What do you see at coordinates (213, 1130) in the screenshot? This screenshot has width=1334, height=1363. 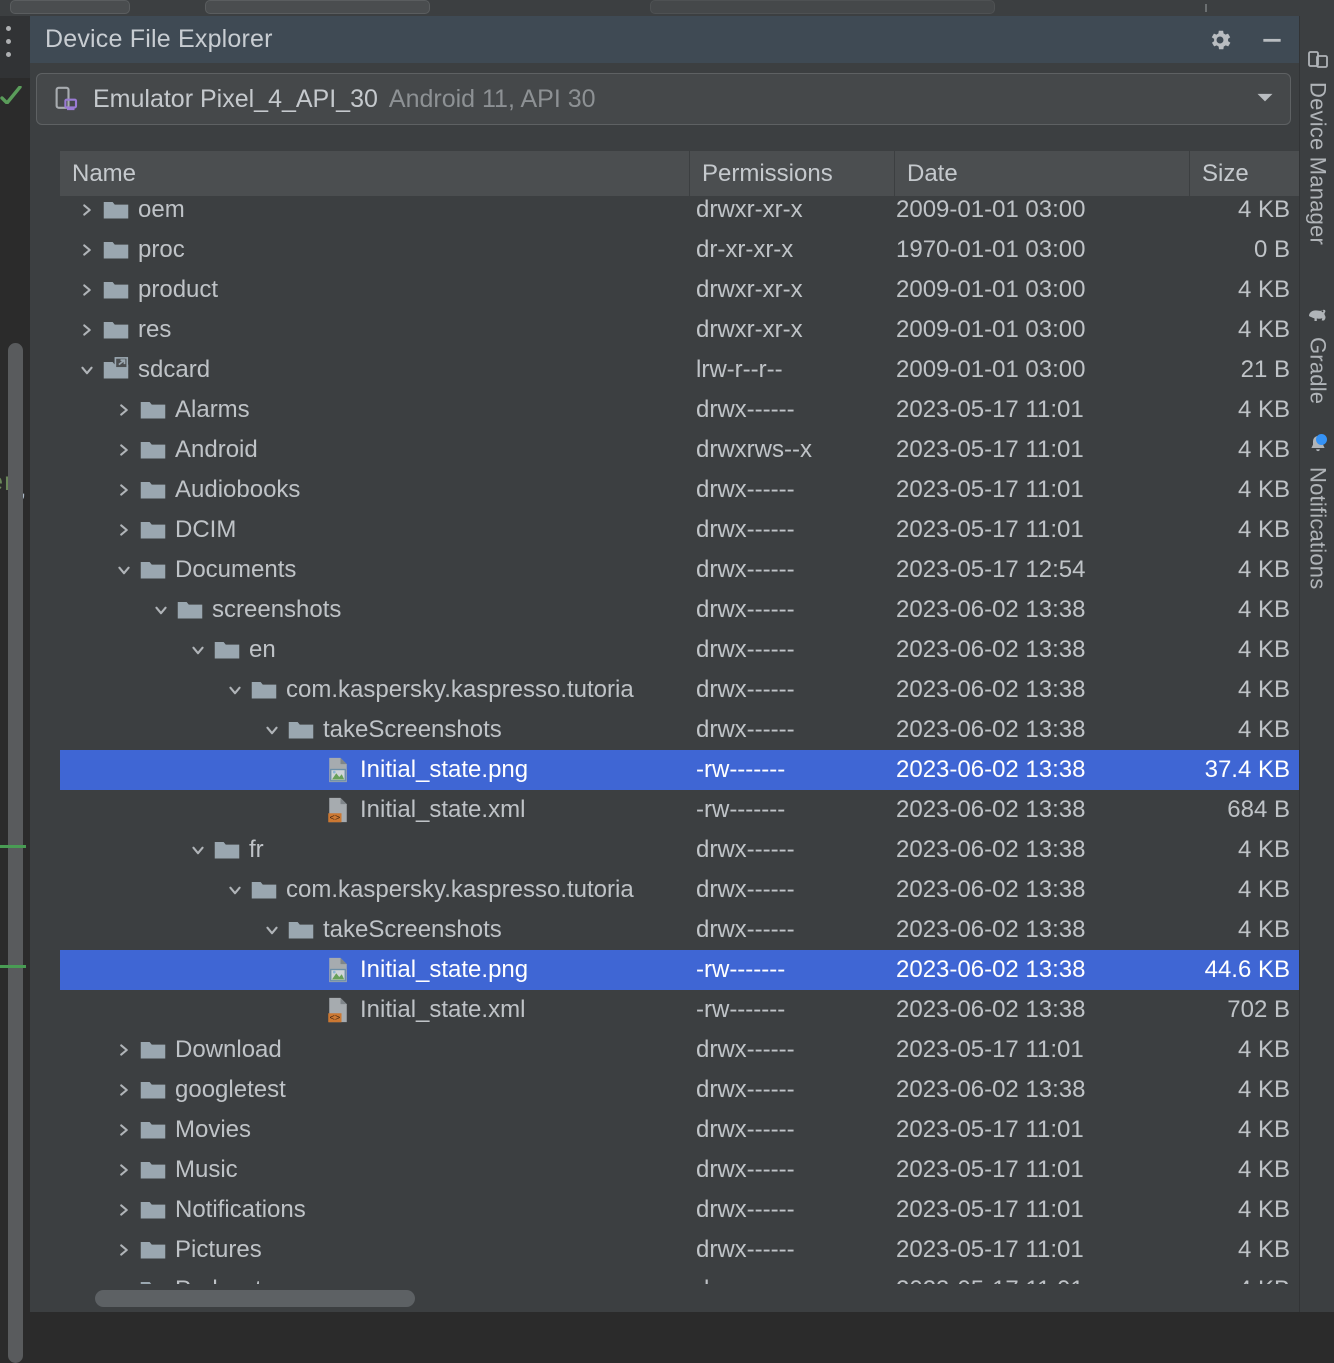 I see `file-name-label: Movies` at bounding box center [213, 1130].